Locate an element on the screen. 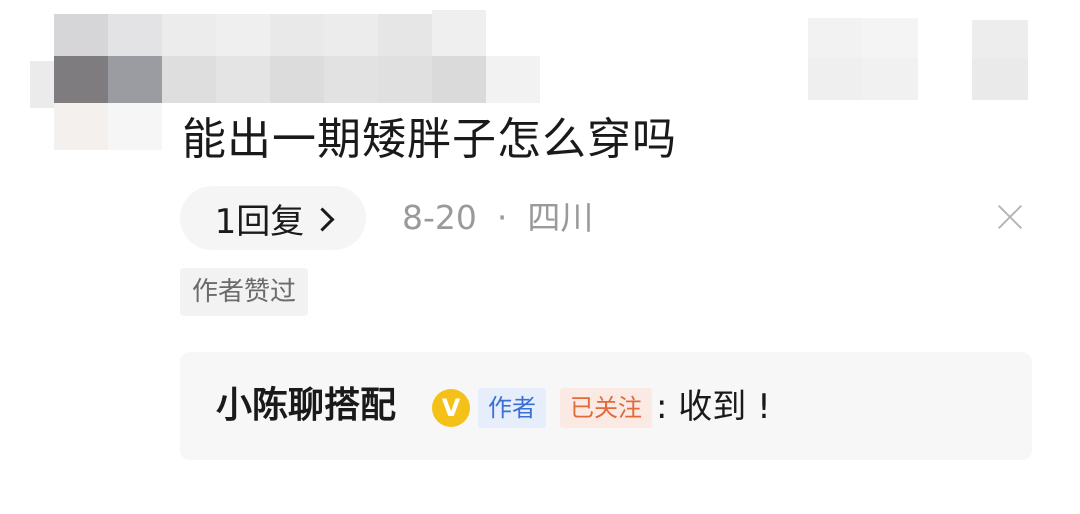 The height and width of the screenshot is (514, 1080). comment-location: 四川 is located at coordinates (560, 217).